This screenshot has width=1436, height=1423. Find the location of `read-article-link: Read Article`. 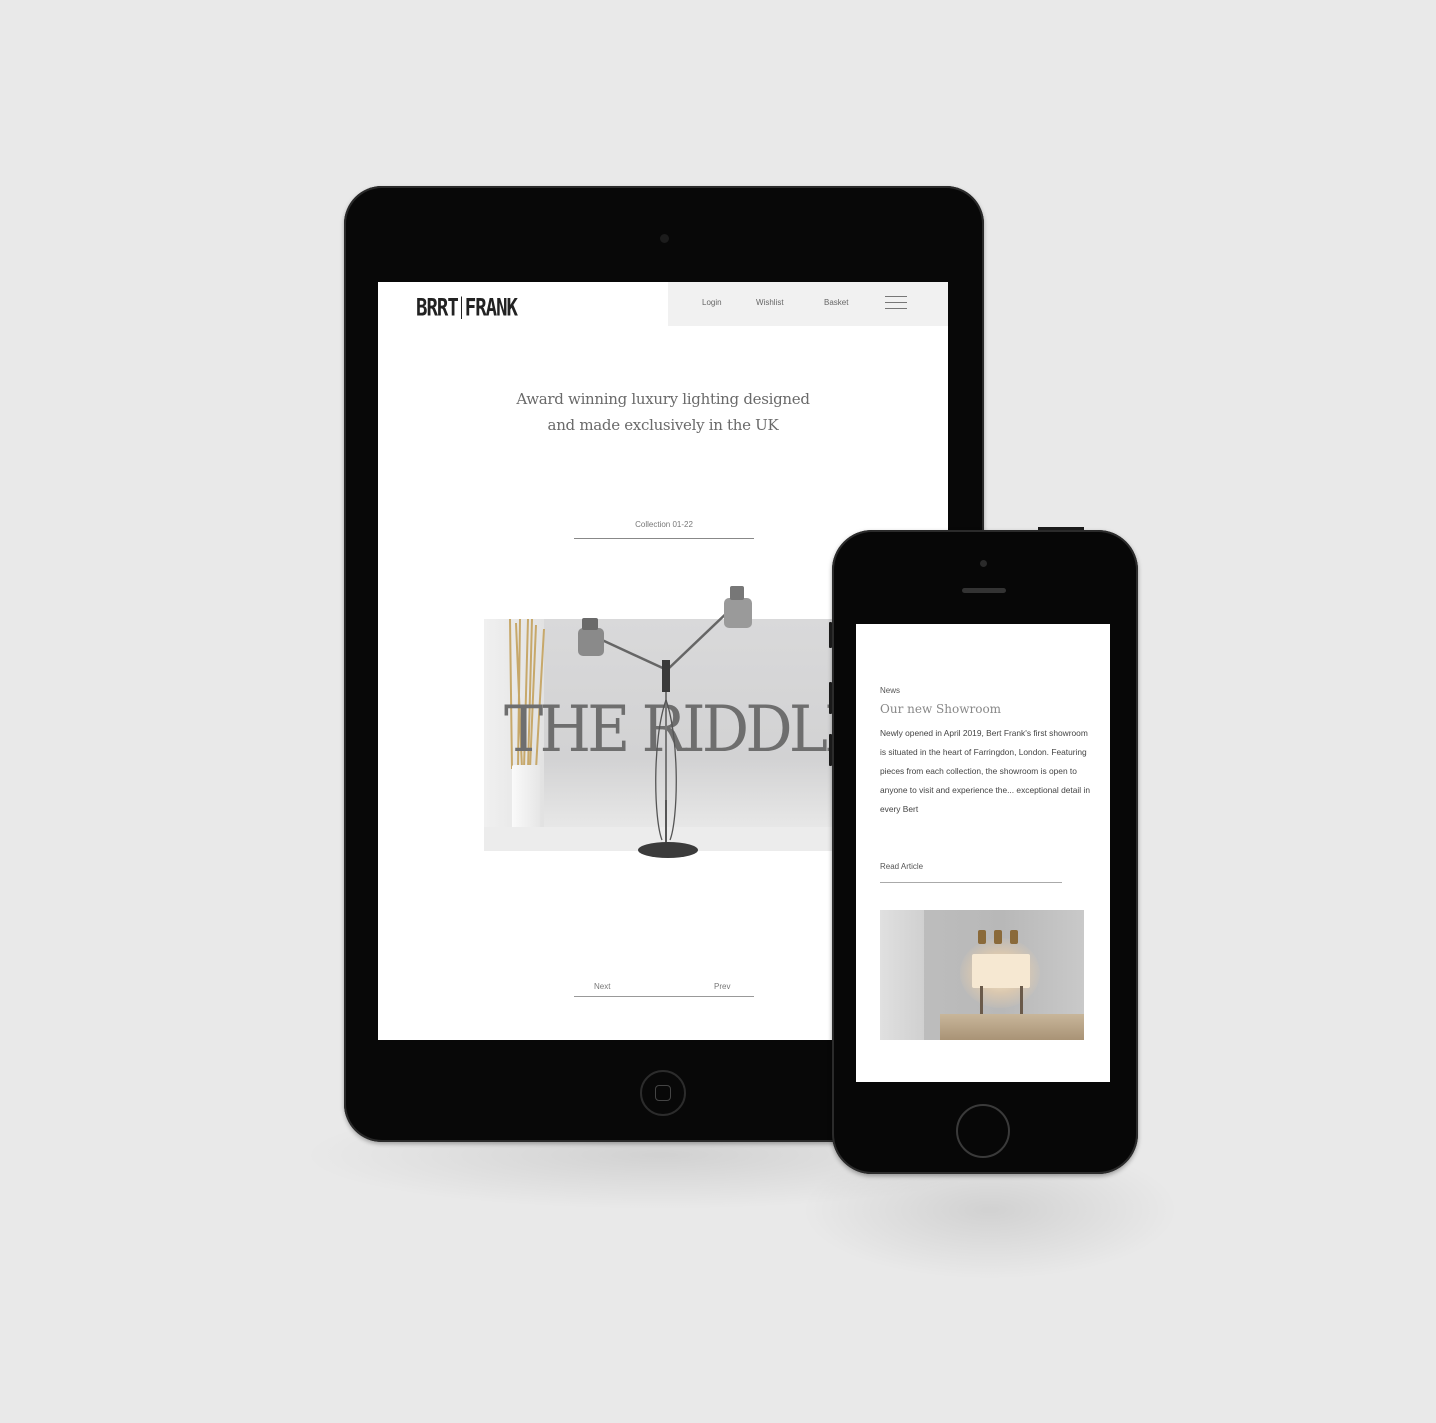

read-article-link: Read Article is located at coordinates (901, 866).